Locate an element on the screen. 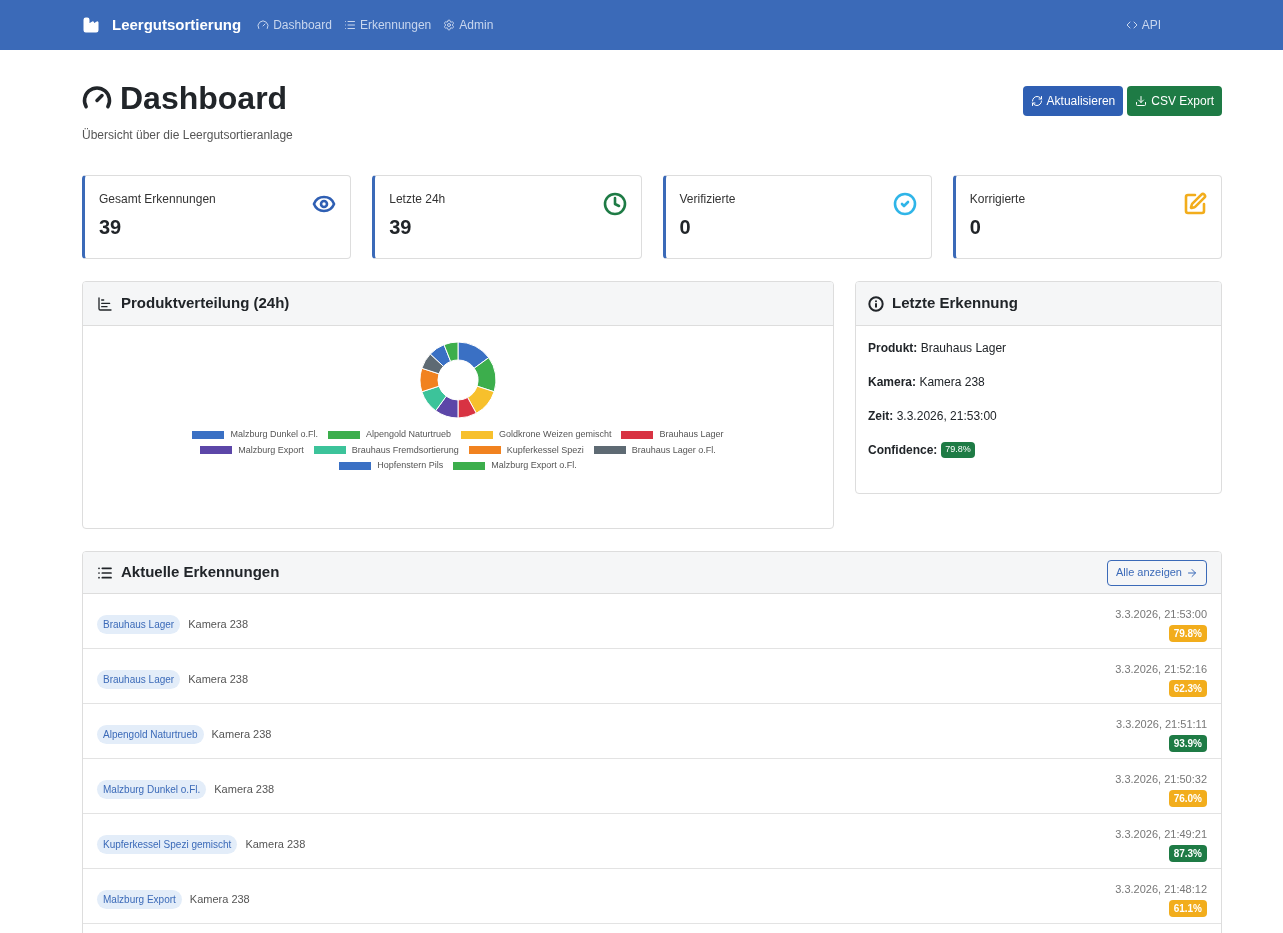 Image resolution: width=1283 pixels, height=933 pixels. detection-row: Brauhaus Lager Kamera 238 3.3.2026, 21:52:16 62.3% is located at coordinates (652, 676).